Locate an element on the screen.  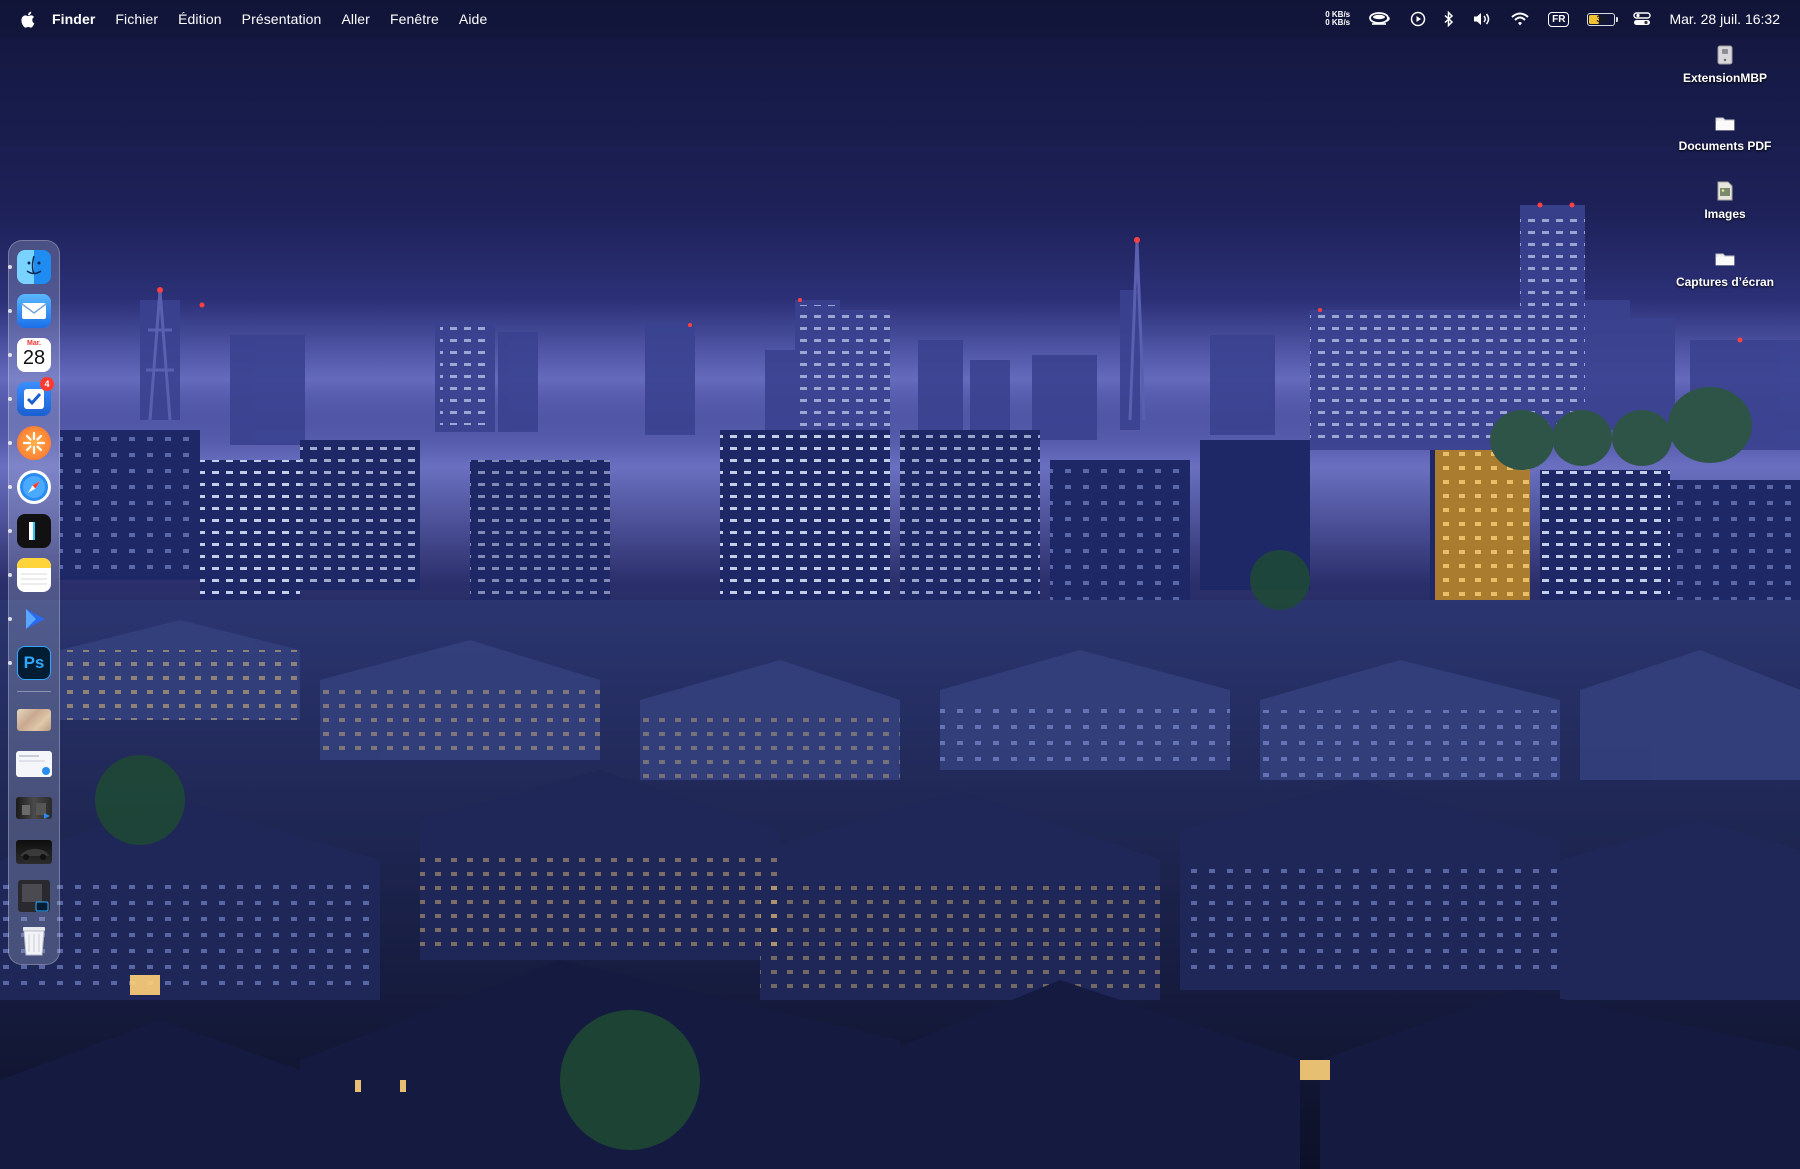
dock-app-mail is located at coordinates (31, 311).